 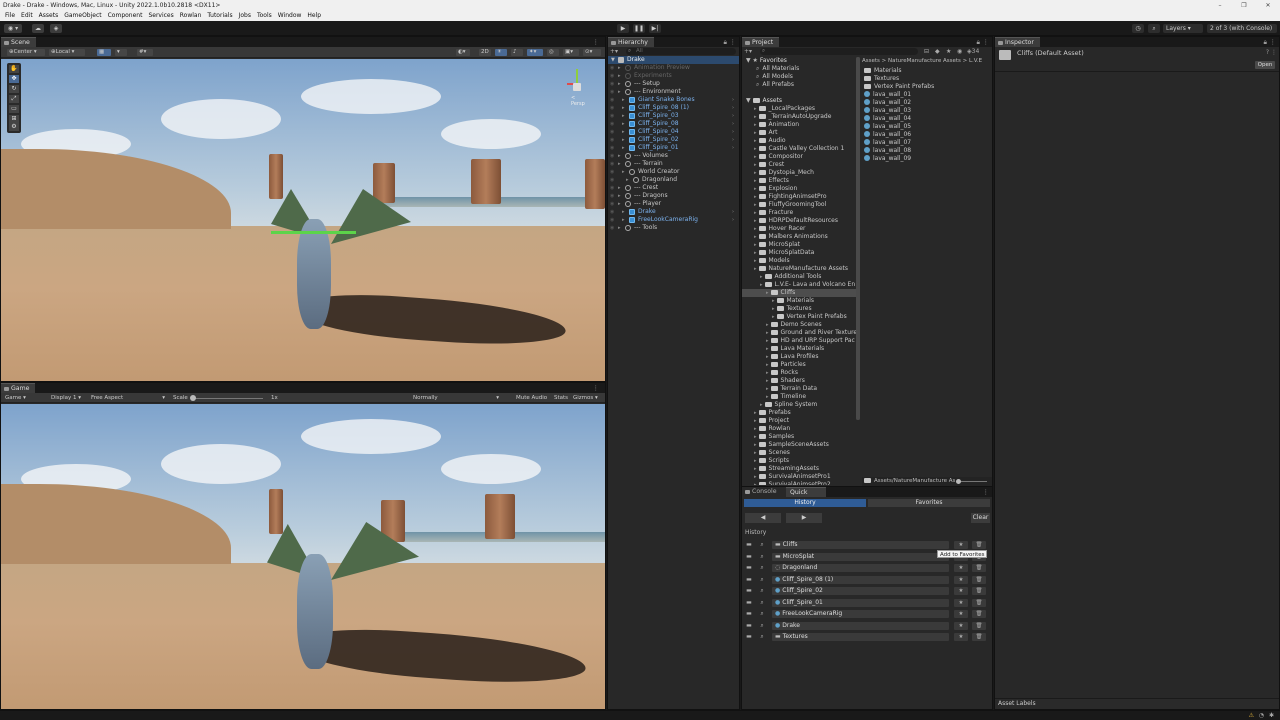 I want to click on lighting-icon: ☀, so click(x=501, y=52).